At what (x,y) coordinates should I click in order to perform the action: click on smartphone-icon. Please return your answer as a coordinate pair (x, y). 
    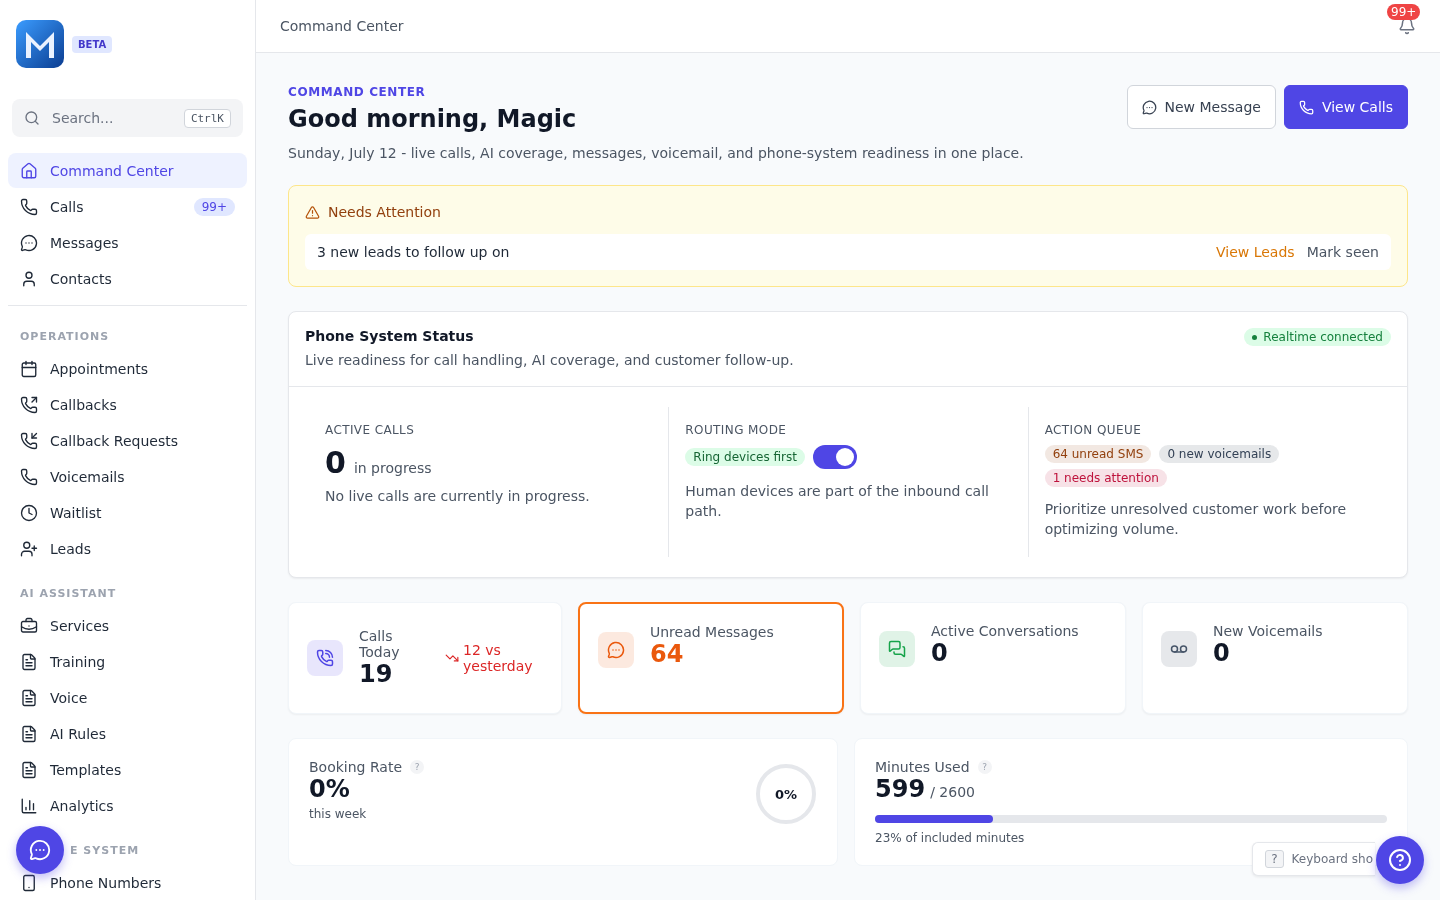
    Looking at the image, I should click on (29, 882).